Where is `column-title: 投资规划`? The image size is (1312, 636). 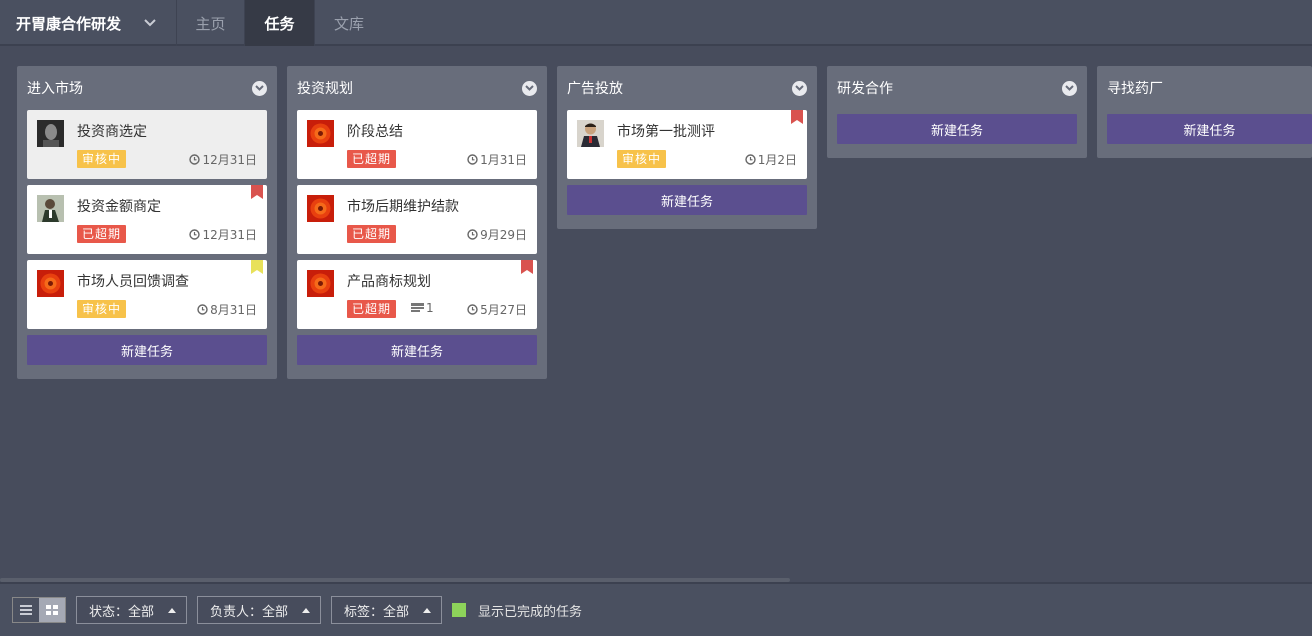 column-title: 投资规划 is located at coordinates (325, 89).